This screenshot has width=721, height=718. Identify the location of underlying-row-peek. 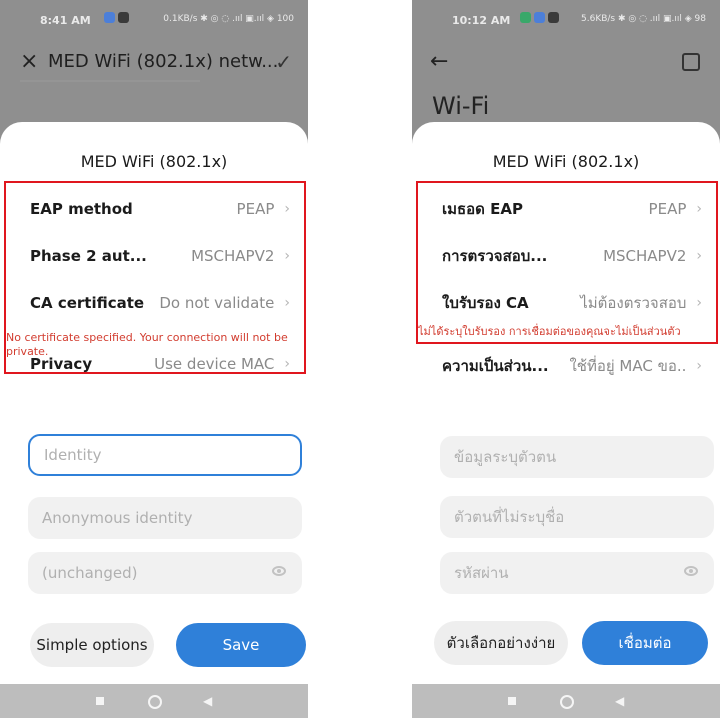
(110, 83).